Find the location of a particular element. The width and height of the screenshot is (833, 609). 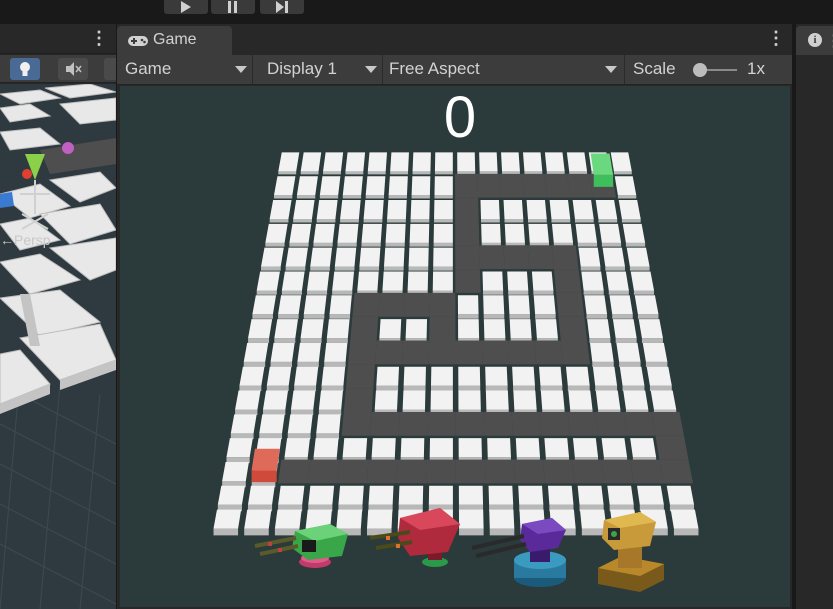

pause-button is located at coordinates (233, 7).